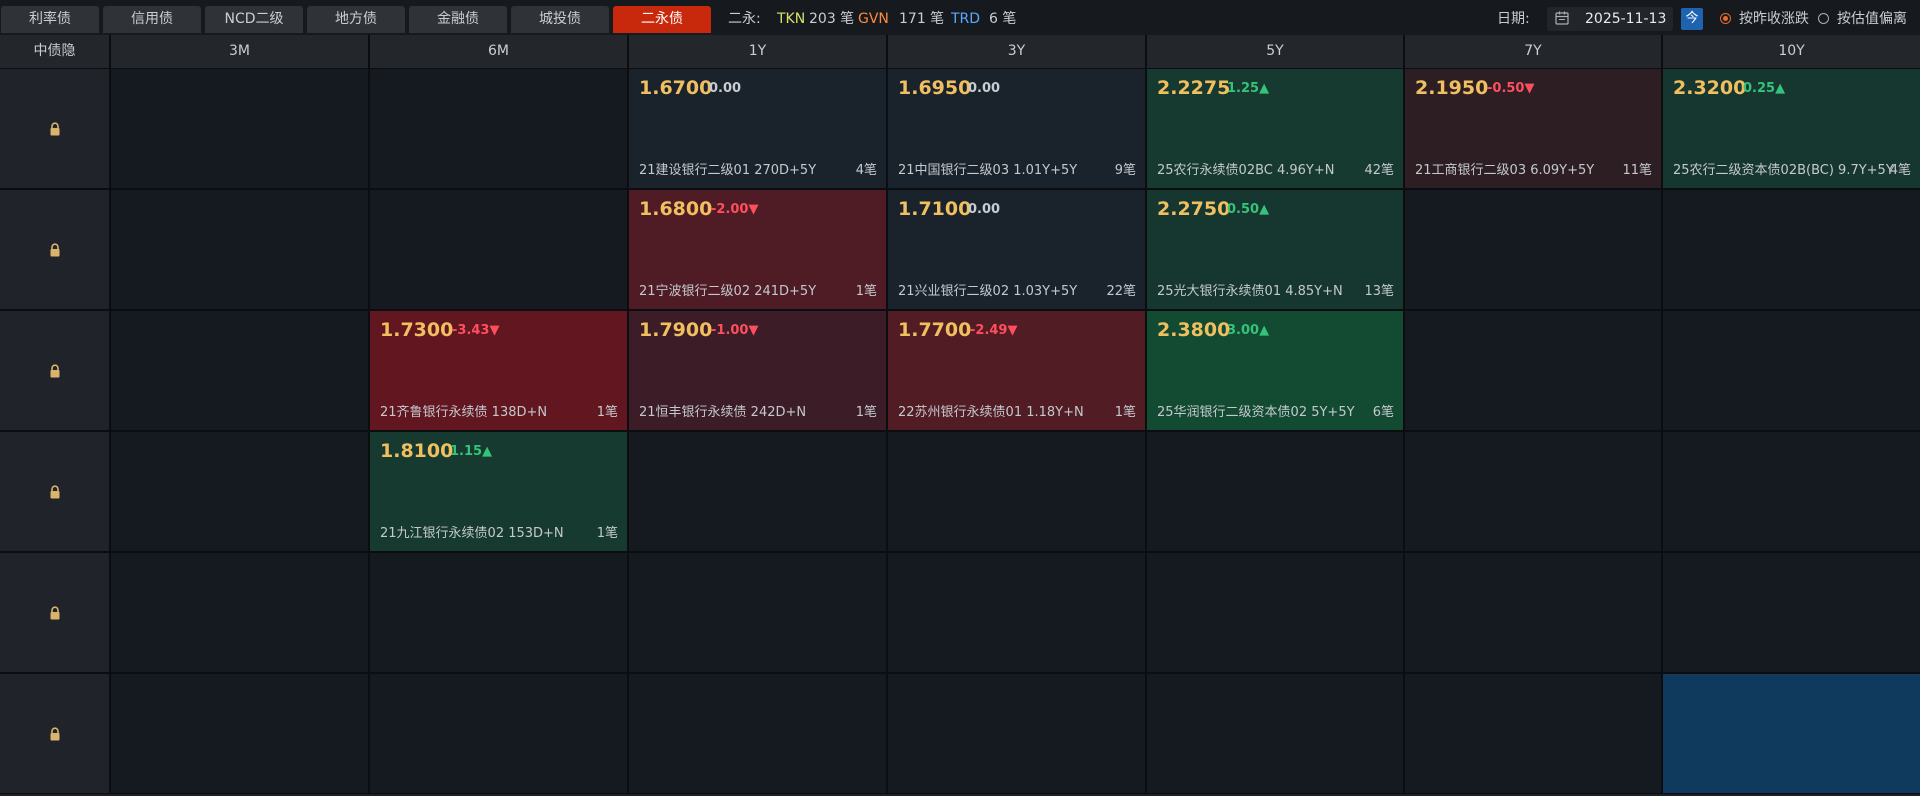  I want to click on bond-name: 25农行二级资本债02B(BC) 9.7Y+5Y, so click(1783, 170).